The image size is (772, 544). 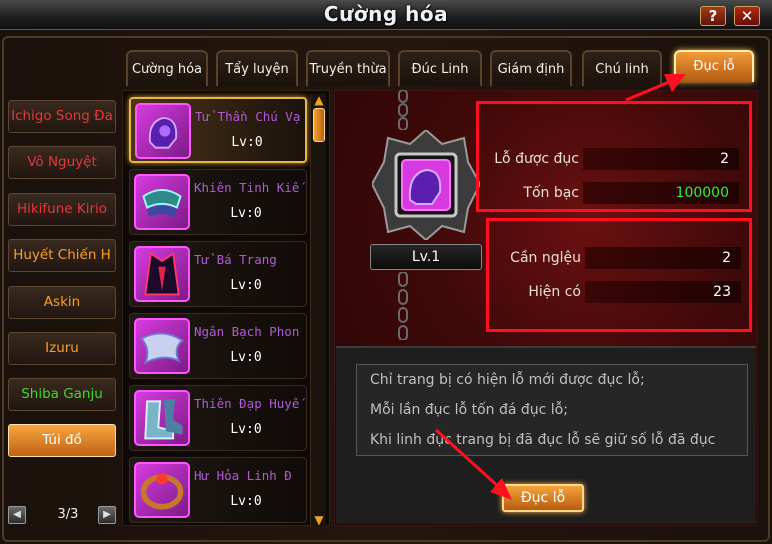 I want to click on equipment-item: Khiên Tinh Kiế Lv:0, so click(x=218, y=202).